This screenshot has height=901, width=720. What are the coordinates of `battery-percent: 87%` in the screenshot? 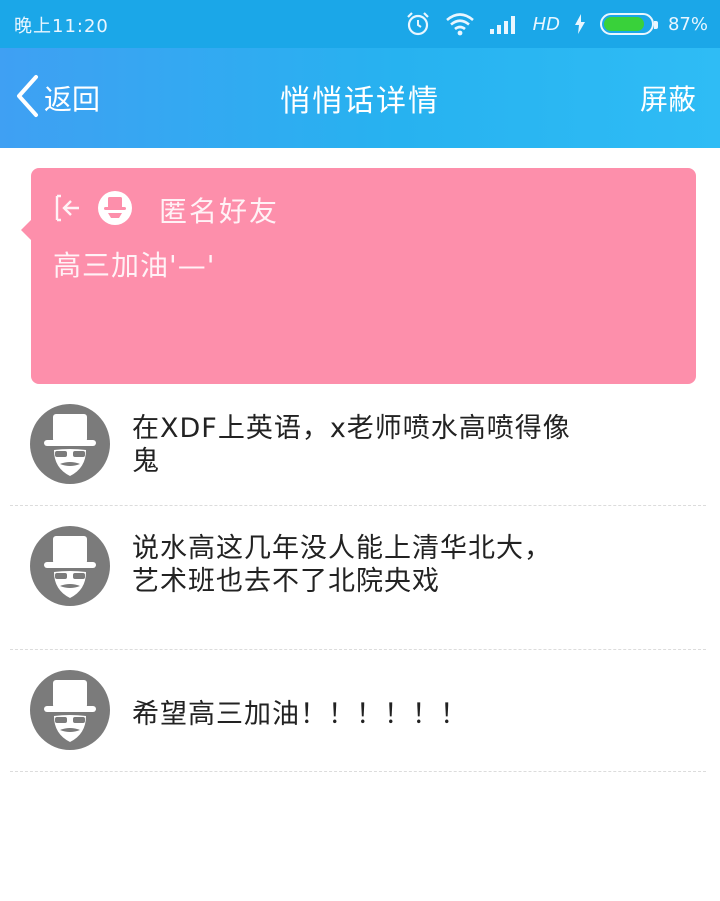 It's located at (687, 24).